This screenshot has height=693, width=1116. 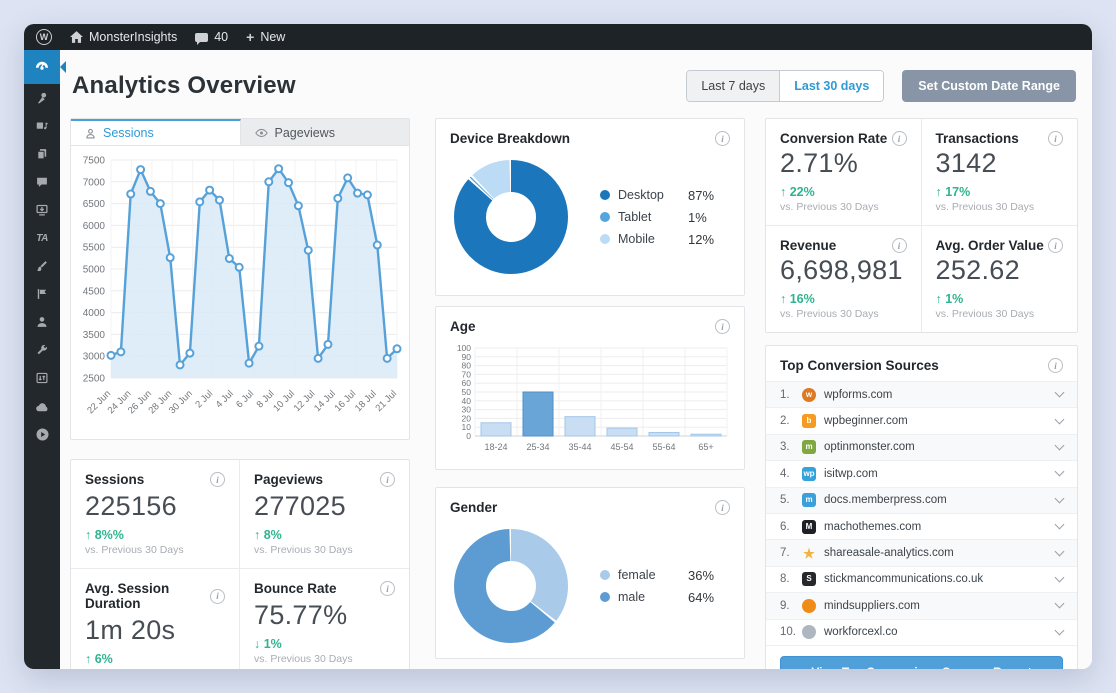 I want to click on source-domain: machothemes.com, so click(x=873, y=526).